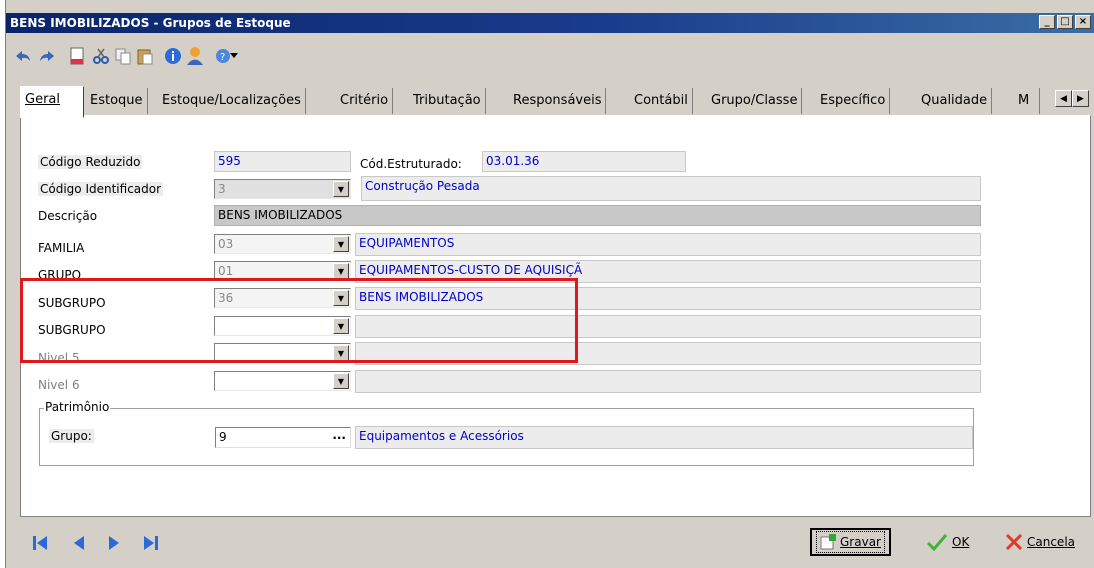 The width and height of the screenshot is (1094, 568). What do you see at coordinates (1080, 98) in the screenshot?
I see `tab-scroll-right-icon: ▶` at bounding box center [1080, 98].